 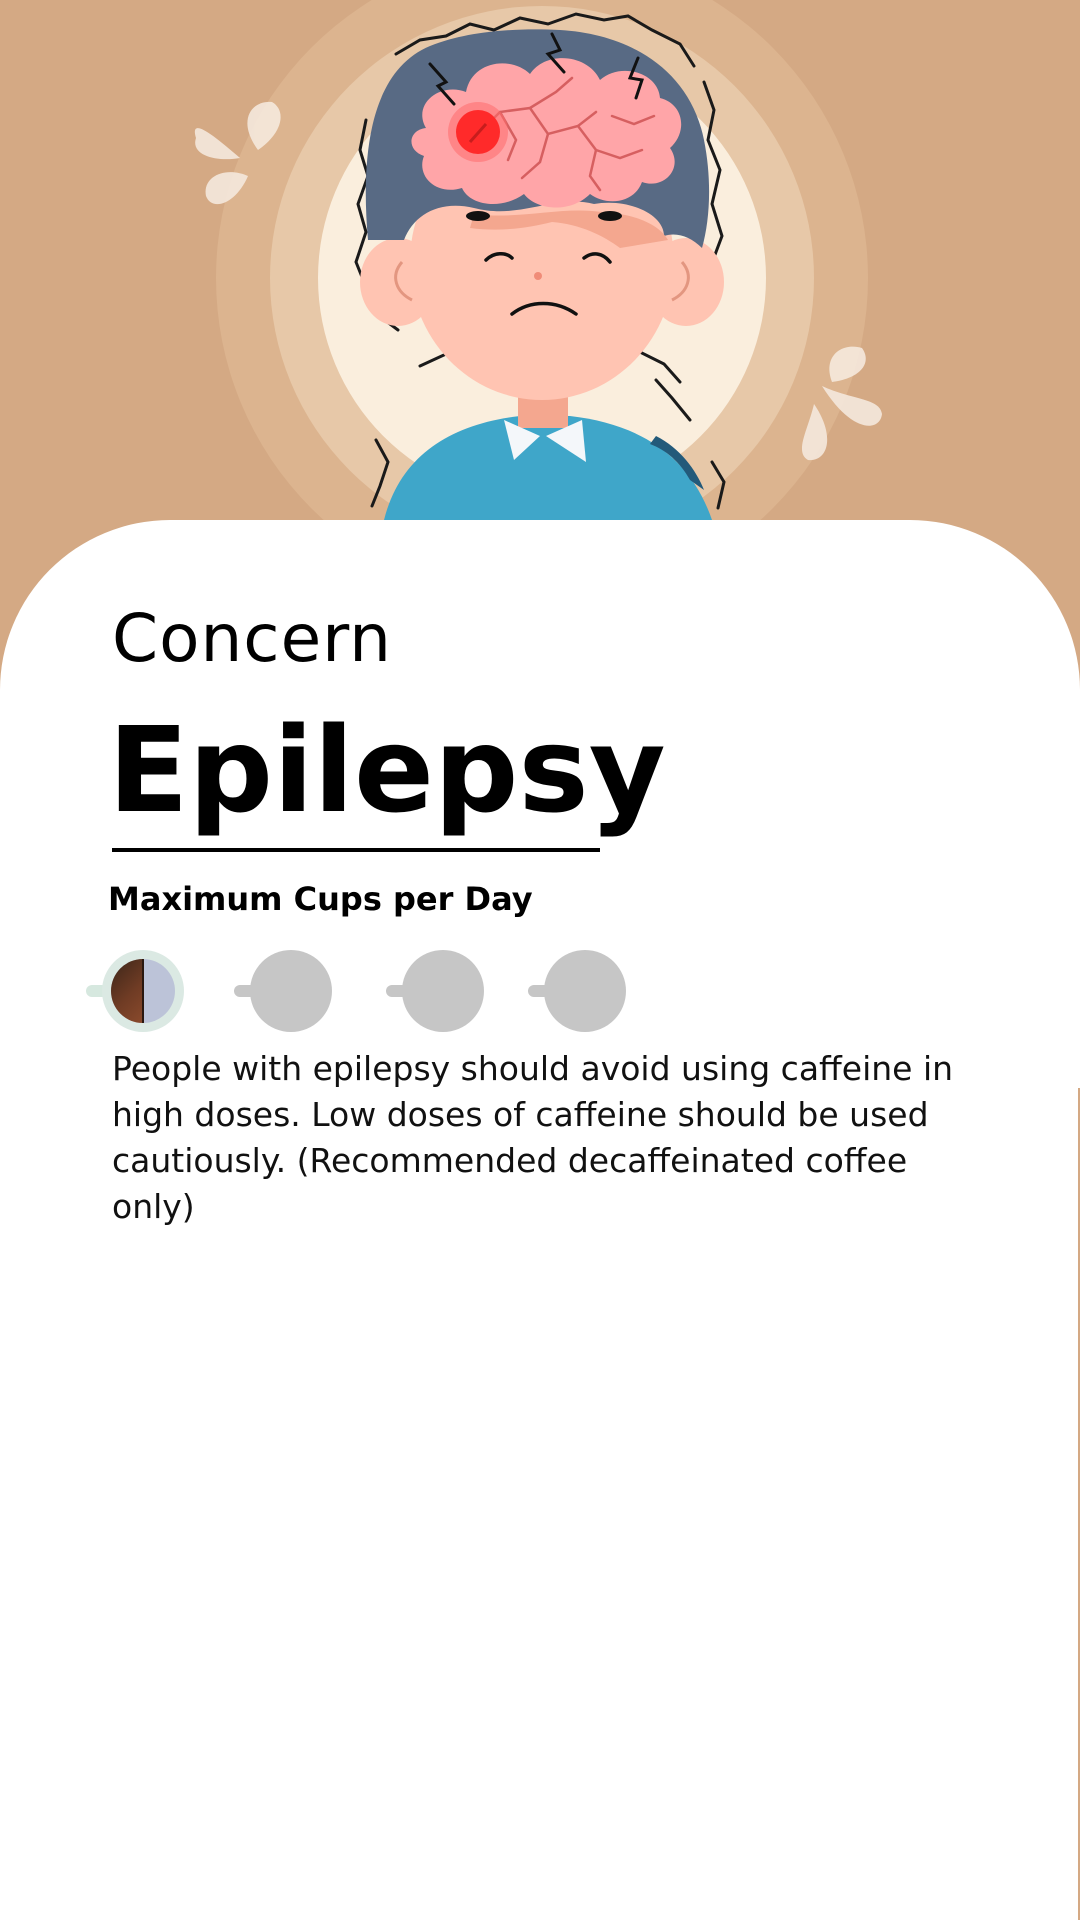 I want to click on cups-rating, so click(x=366, y=991).